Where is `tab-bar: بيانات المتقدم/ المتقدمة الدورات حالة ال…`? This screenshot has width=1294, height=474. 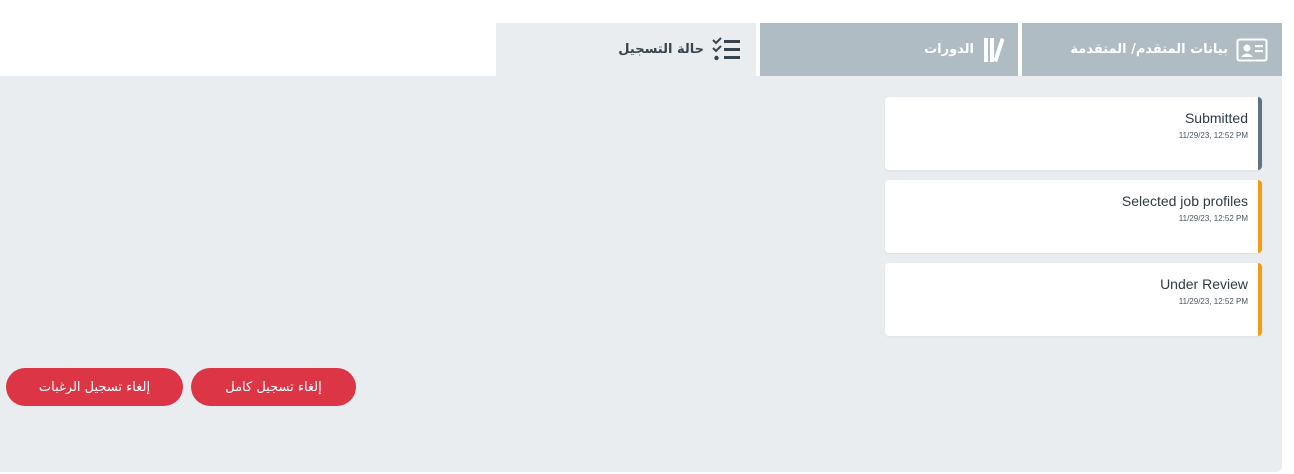 tab-bar: بيانات المتقدم/ المتقدمة الدورات حالة ال… is located at coordinates (889, 49).